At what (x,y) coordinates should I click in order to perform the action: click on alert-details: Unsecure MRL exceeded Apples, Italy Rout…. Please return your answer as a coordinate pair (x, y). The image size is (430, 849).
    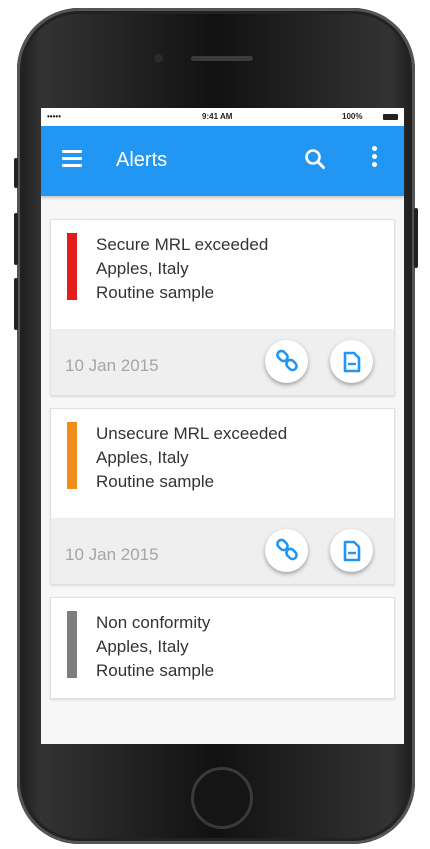
    Looking at the image, I should click on (191, 458).